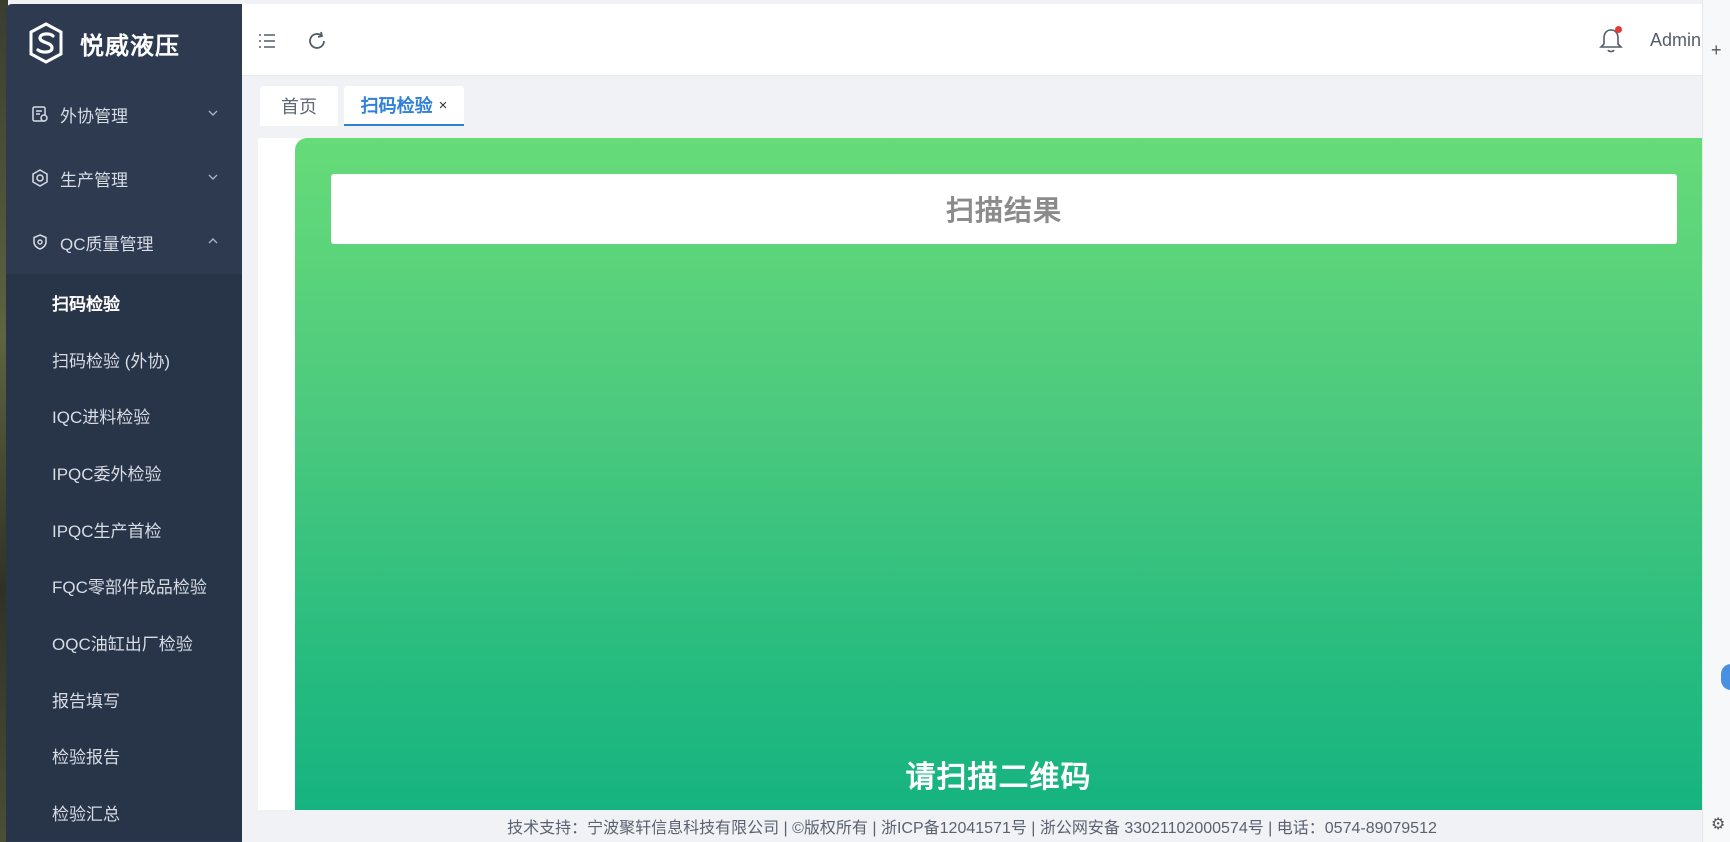  What do you see at coordinates (1675, 40) in the screenshot?
I see `user-menu: Admin` at bounding box center [1675, 40].